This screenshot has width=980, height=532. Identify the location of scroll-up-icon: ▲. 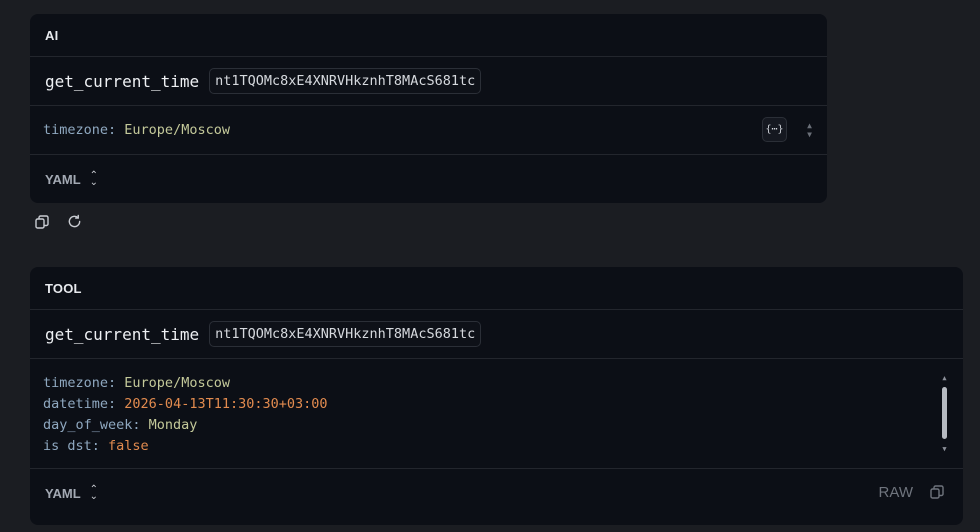
(944, 378).